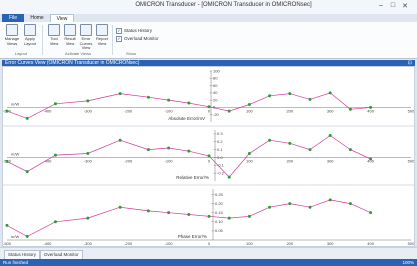  I want to click on overload-monitor-checkbox: ✓ Overload Monitor, so click(137, 39).